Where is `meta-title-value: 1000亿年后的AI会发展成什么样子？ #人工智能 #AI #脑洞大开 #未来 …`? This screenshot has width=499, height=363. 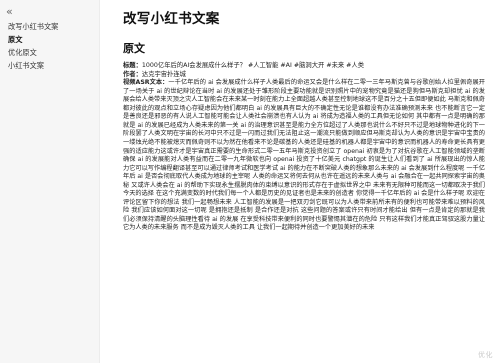 meta-title-value: 1000亿年后的AI会发展成什么样子？ #人工智能 #AI #脑洞大开 #未来 … is located at coordinates (253, 65).